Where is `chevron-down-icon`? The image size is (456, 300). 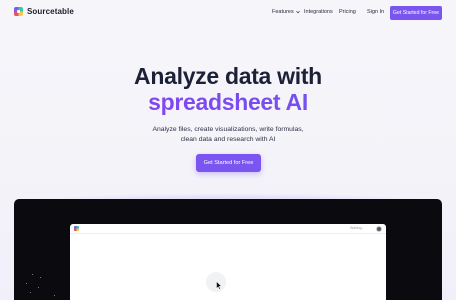 chevron-down-icon is located at coordinates (297, 12).